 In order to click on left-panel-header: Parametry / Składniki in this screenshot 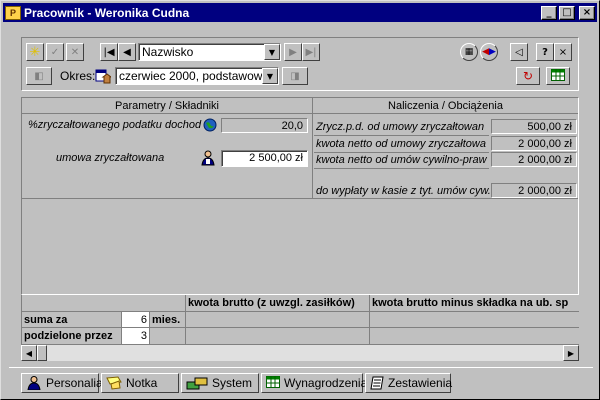, I will do `click(167, 106)`.